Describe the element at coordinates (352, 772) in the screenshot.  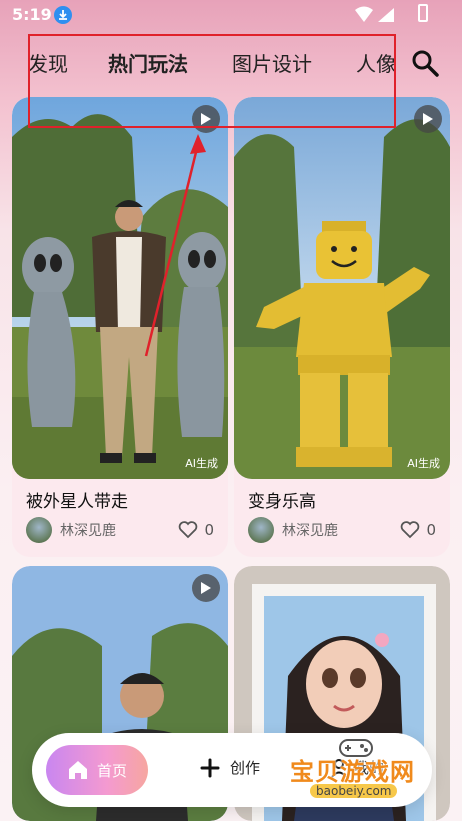
I see `watermark-title: 宝贝游戏网` at that location.